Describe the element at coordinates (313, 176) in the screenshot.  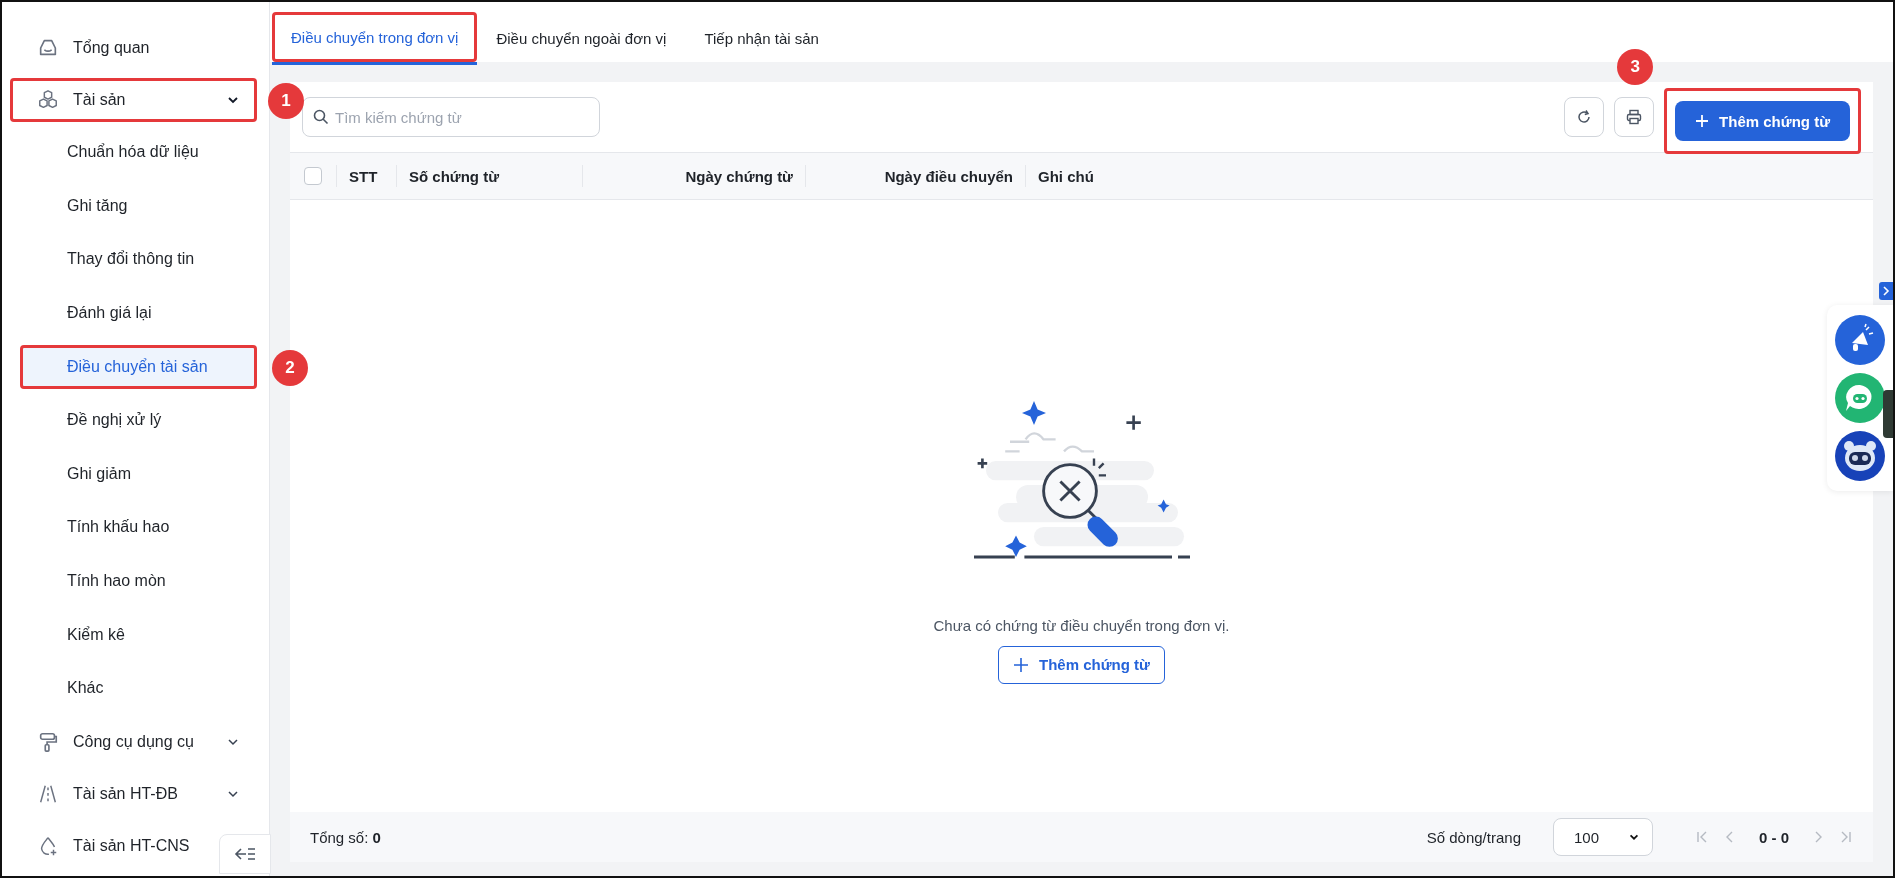
I see `select-all-checkbox` at that location.